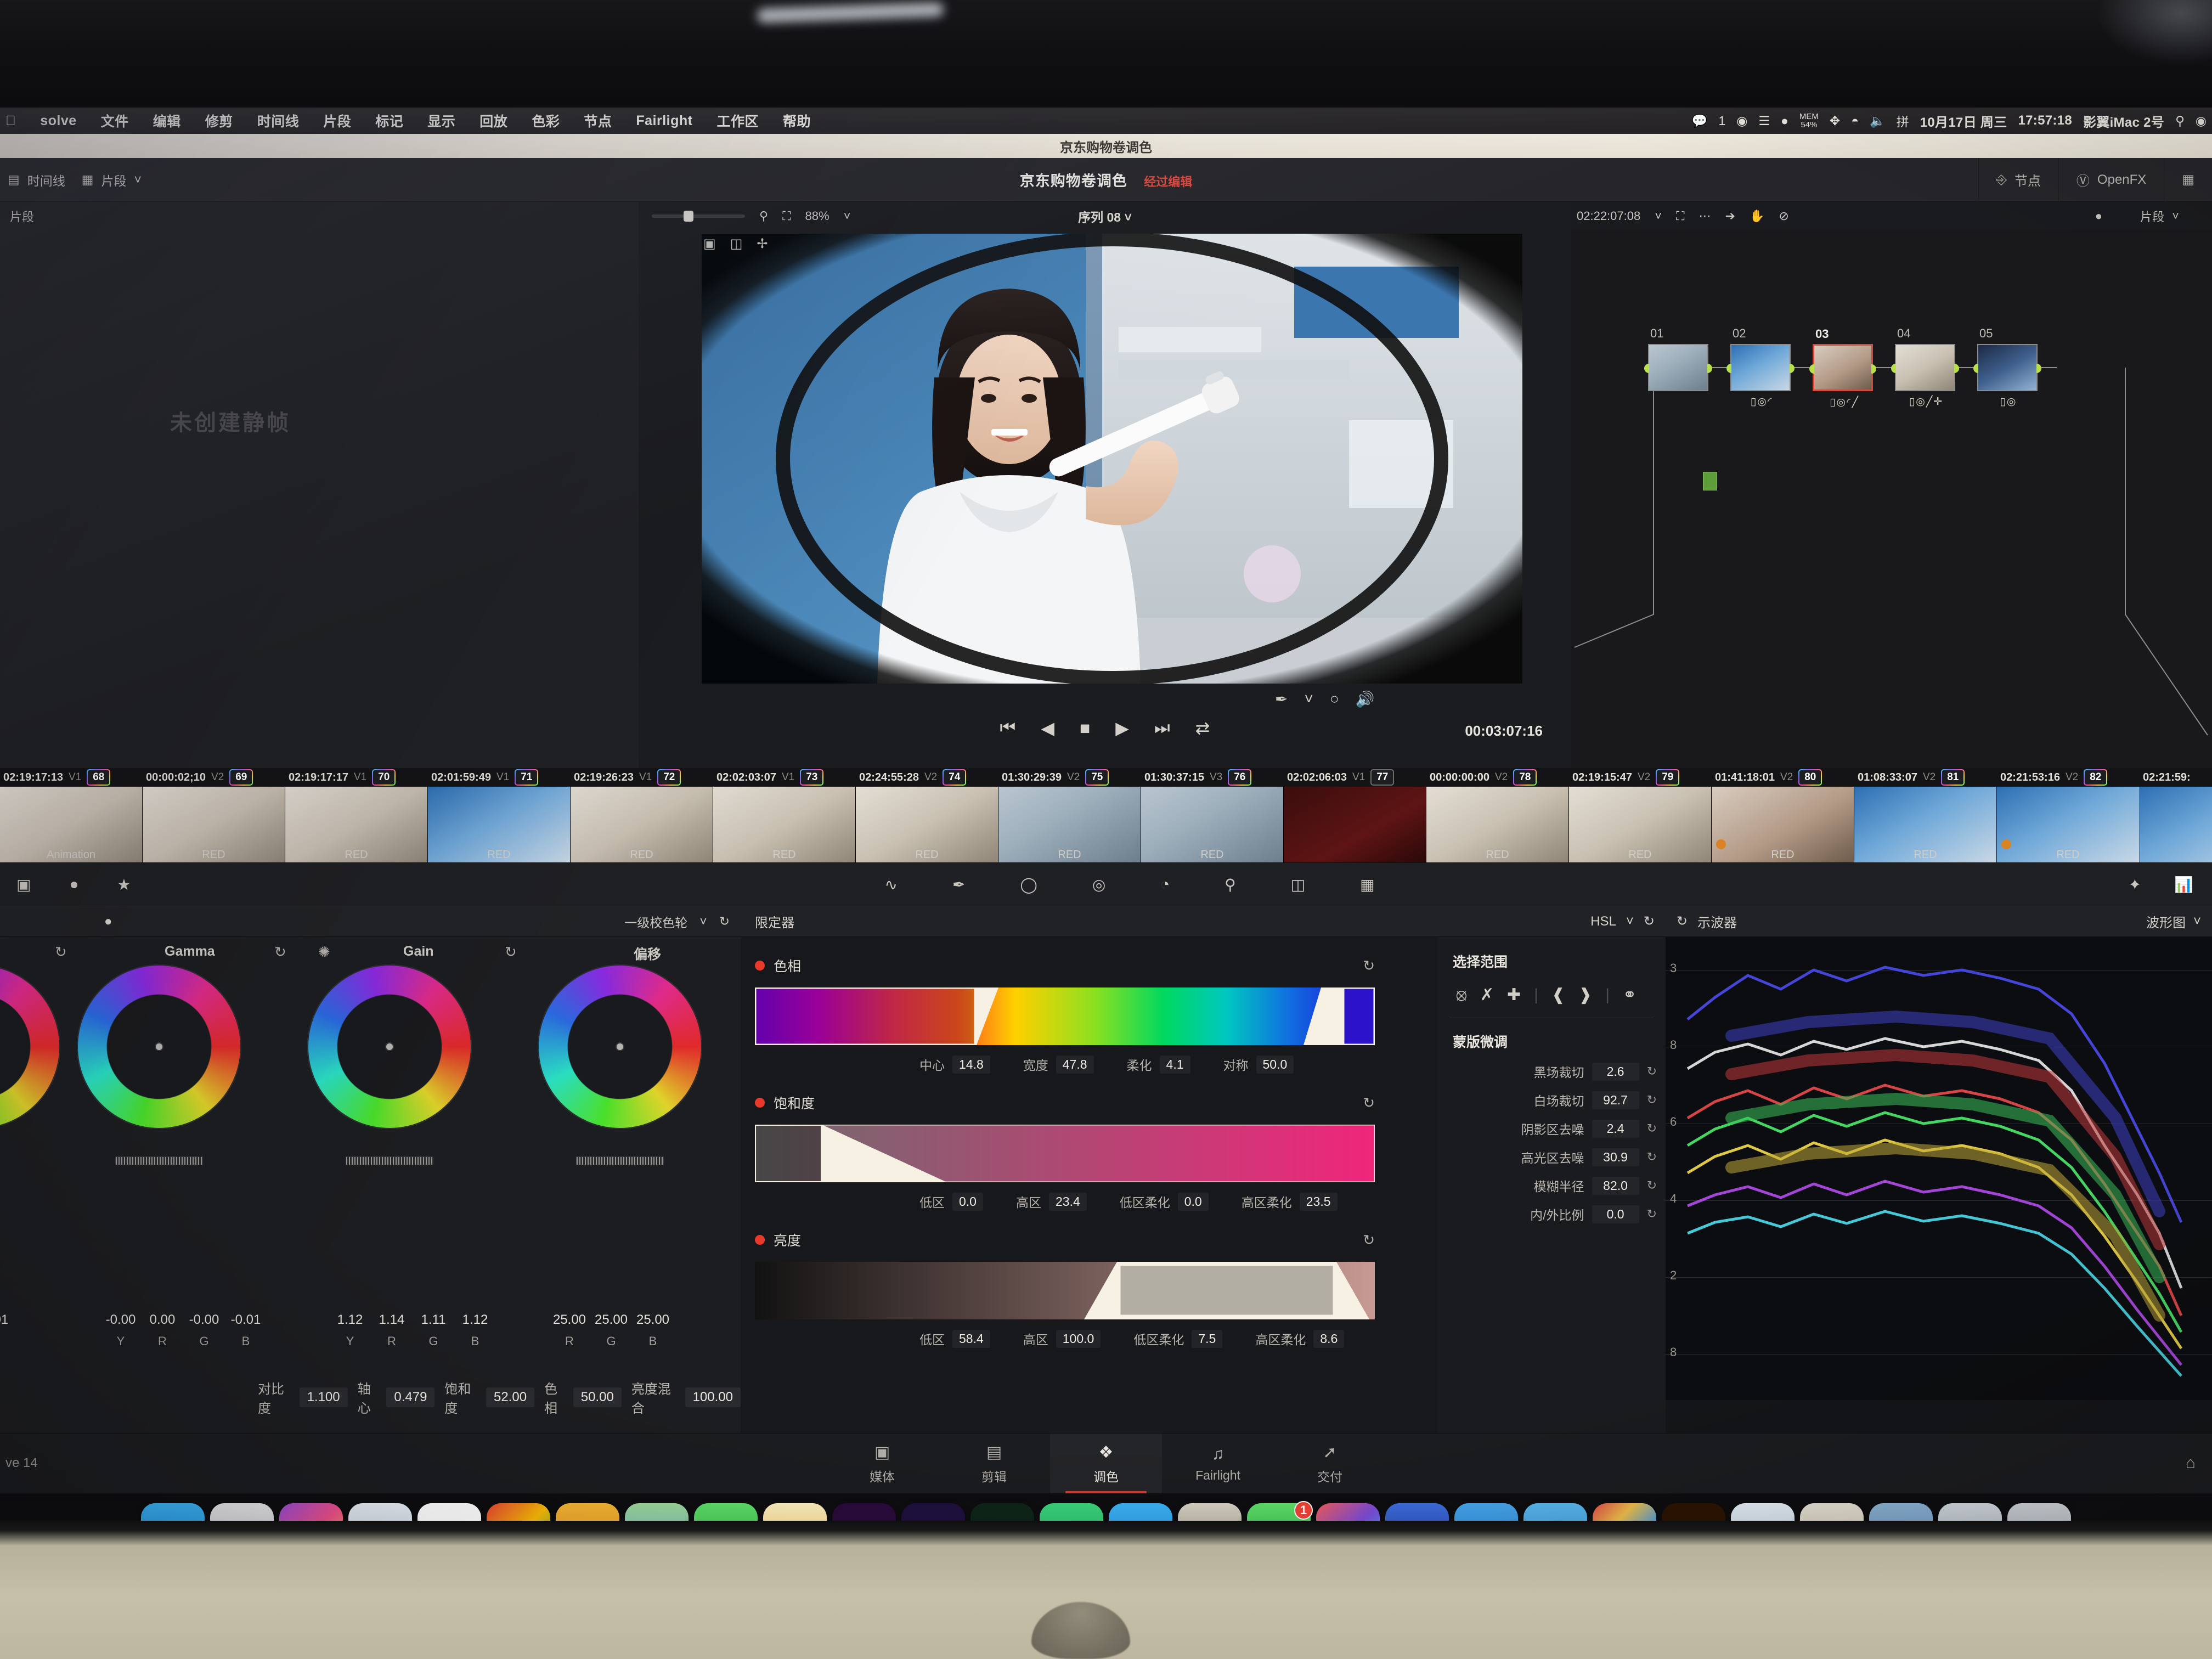 Image resolution: width=2212 pixels, height=1659 pixels. I want to click on viewer-timecode: 02:22:07:08, so click(1609, 216).